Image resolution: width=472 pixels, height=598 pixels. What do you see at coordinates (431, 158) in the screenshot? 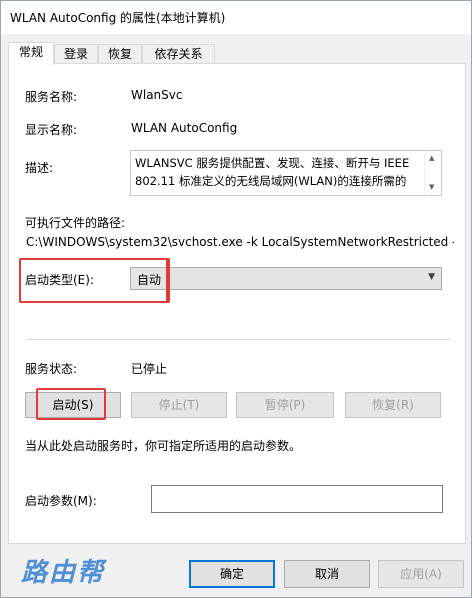
I see `scroll-up-icon: ▲` at bounding box center [431, 158].